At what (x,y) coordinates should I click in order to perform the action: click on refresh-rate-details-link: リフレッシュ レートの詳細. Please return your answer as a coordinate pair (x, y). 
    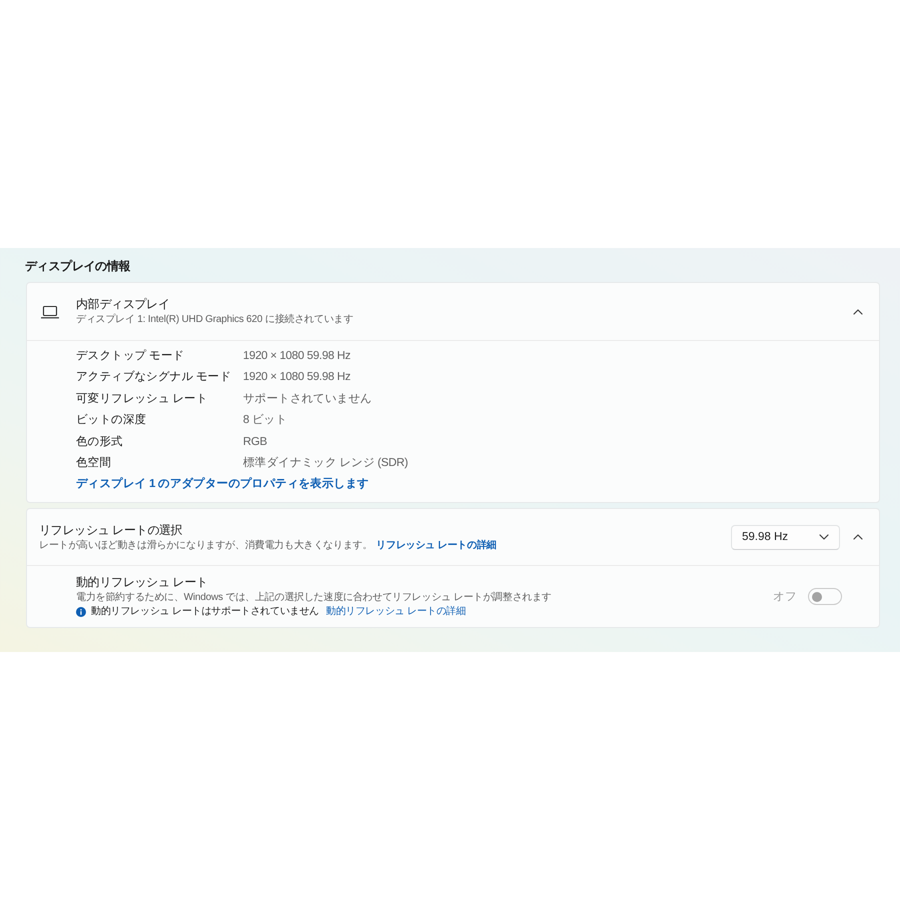
    Looking at the image, I should click on (436, 545).